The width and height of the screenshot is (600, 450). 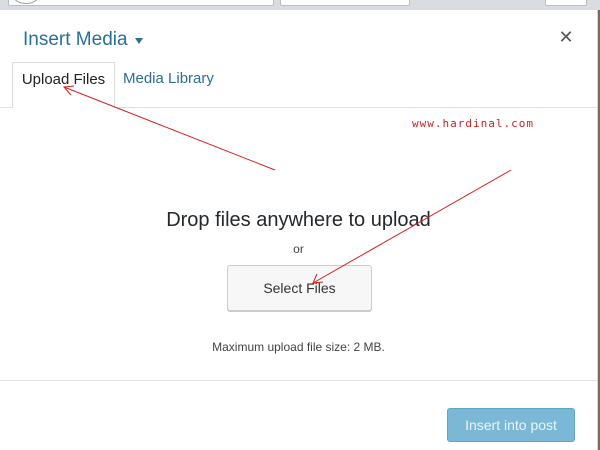 What do you see at coordinates (168, 85) in the screenshot?
I see `tab-media-library: Media Library` at bounding box center [168, 85].